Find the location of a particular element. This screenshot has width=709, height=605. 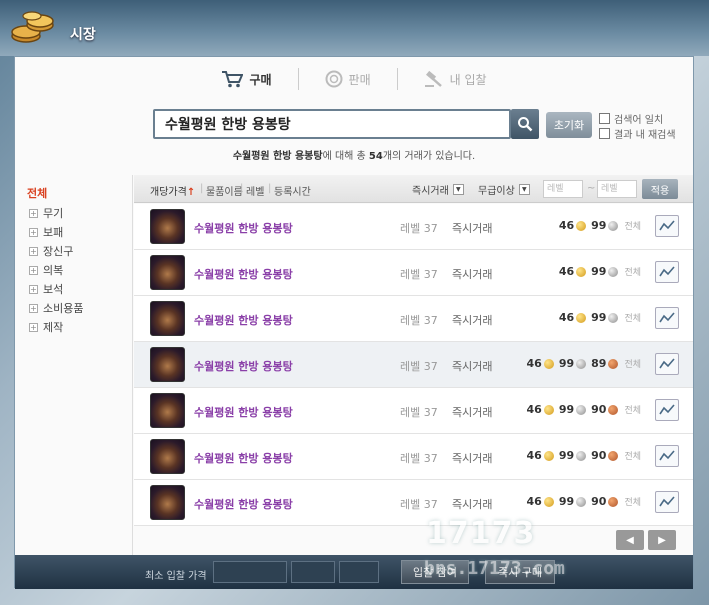

table-row: 수월평원 한방 용봉탕 레벨 37 즉시거래 46 99 89 전체 is located at coordinates (413, 365).